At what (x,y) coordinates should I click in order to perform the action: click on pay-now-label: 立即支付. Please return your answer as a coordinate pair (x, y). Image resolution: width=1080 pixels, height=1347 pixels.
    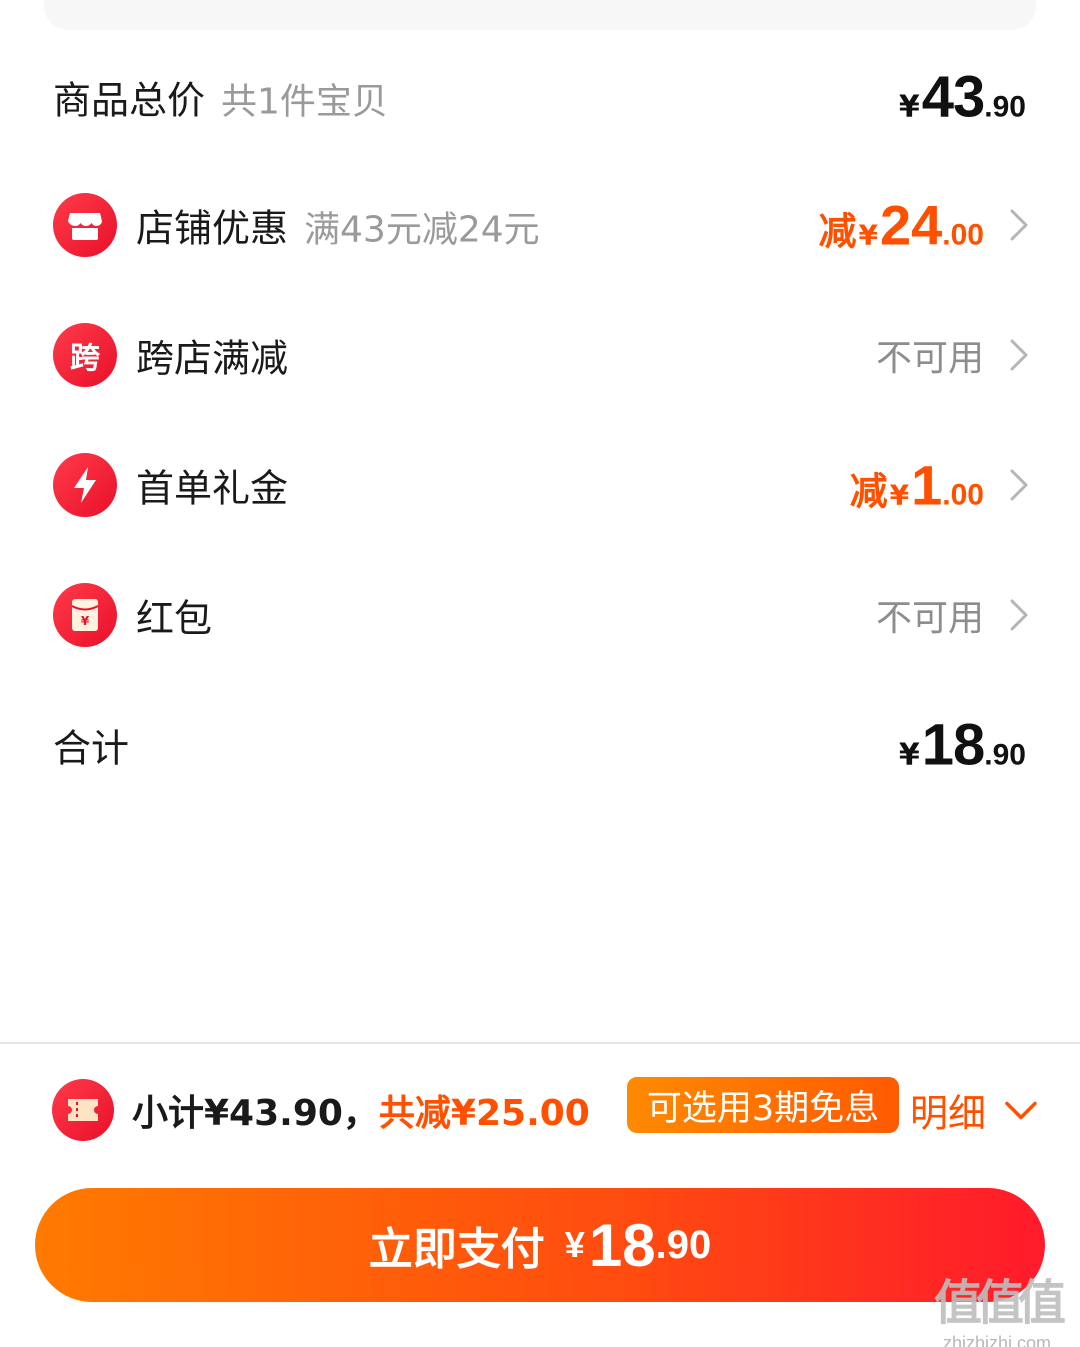
    Looking at the image, I should click on (456, 1249).